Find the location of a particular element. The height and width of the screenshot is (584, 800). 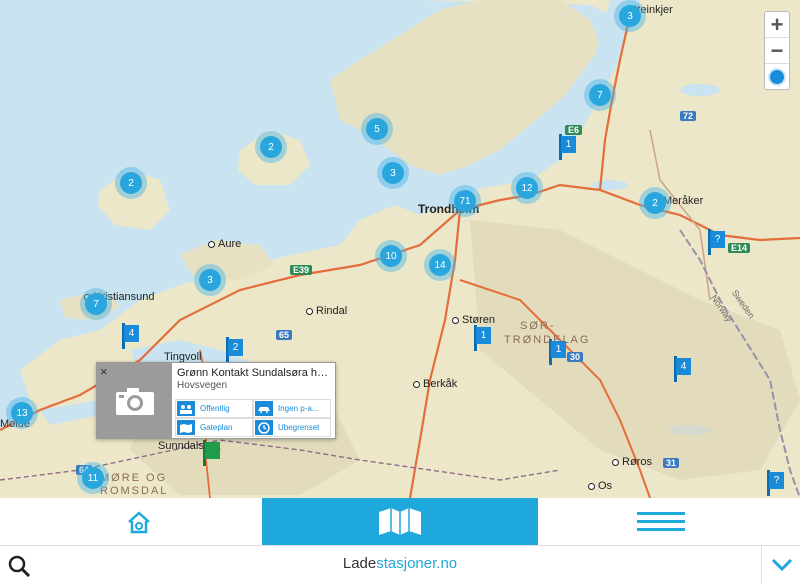

tab-map is located at coordinates (400, 521).